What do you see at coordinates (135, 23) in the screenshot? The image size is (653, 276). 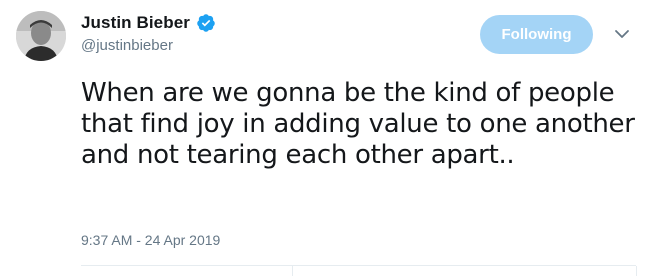 I see `display-name: Justin Bieber` at bounding box center [135, 23].